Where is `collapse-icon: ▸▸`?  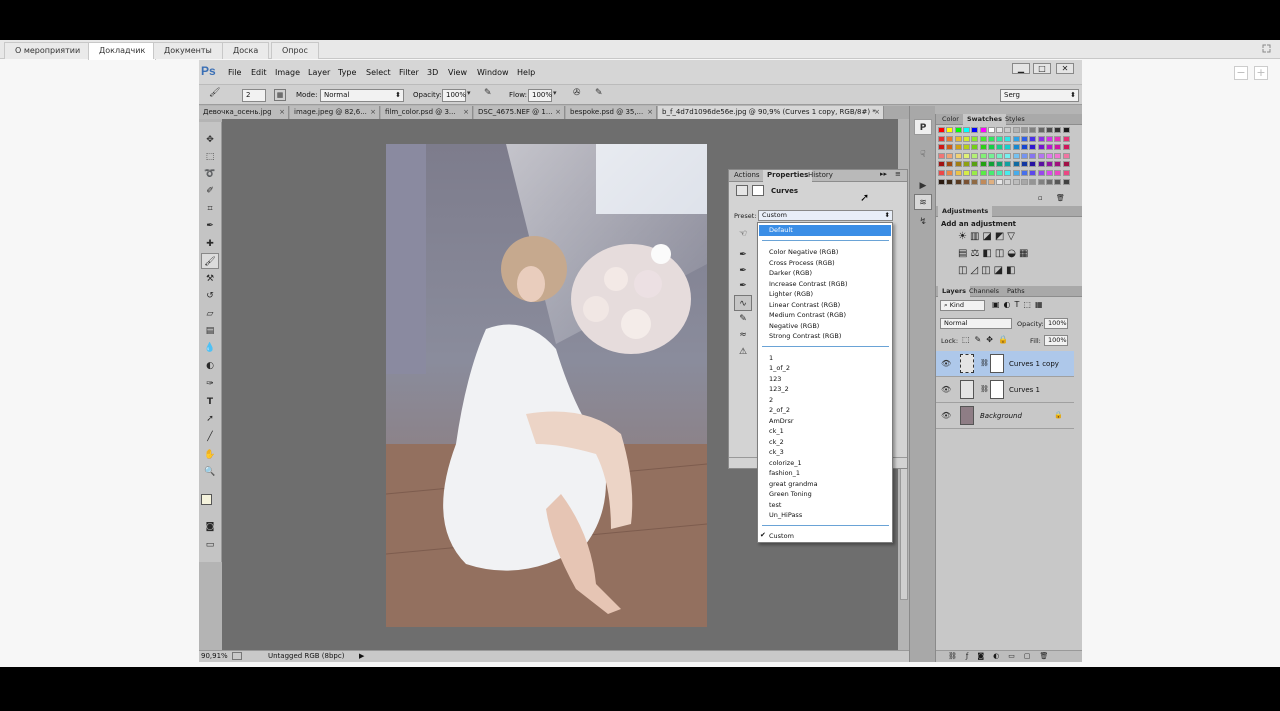 collapse-icon: ▸▸ is located at coordinates (883, 174).